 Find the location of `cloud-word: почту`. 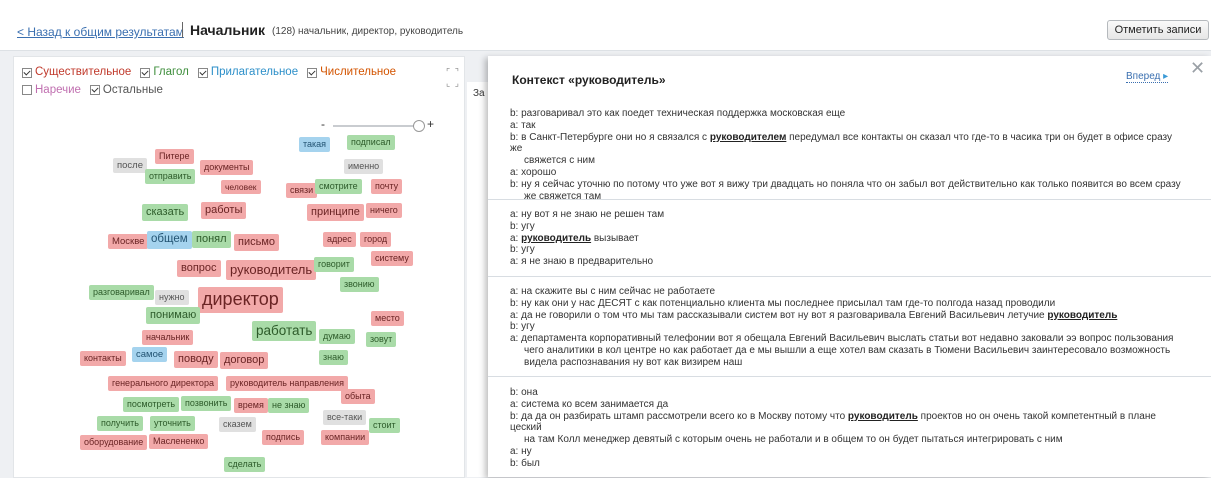

cloud-word: почту is located at coordinates (387, 186).